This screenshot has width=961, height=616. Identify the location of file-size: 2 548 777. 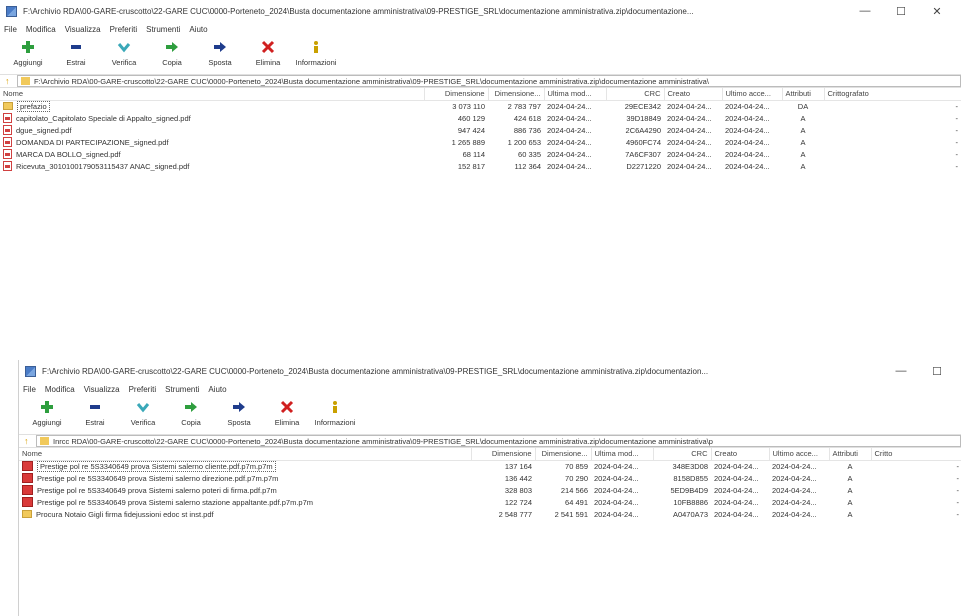
(515, 514).